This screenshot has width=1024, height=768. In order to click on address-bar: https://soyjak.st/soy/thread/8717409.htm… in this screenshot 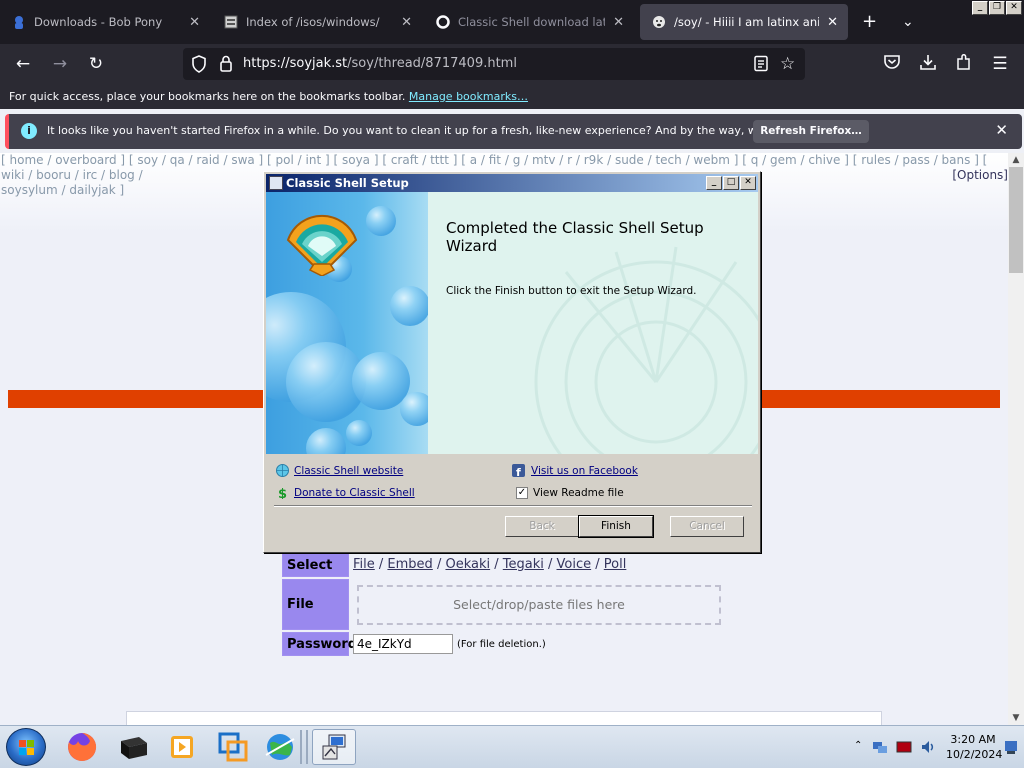, I will do `click(494, 64)`.